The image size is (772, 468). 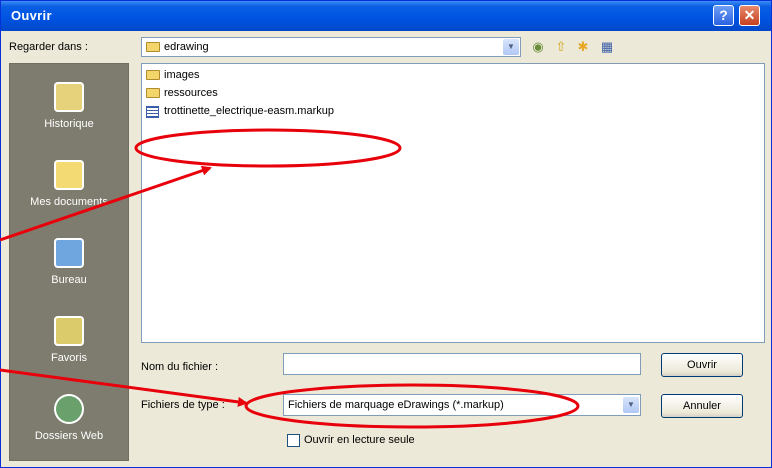 I want to click on file-type-label: Fichiers de type :, so click(x=183, y=405).